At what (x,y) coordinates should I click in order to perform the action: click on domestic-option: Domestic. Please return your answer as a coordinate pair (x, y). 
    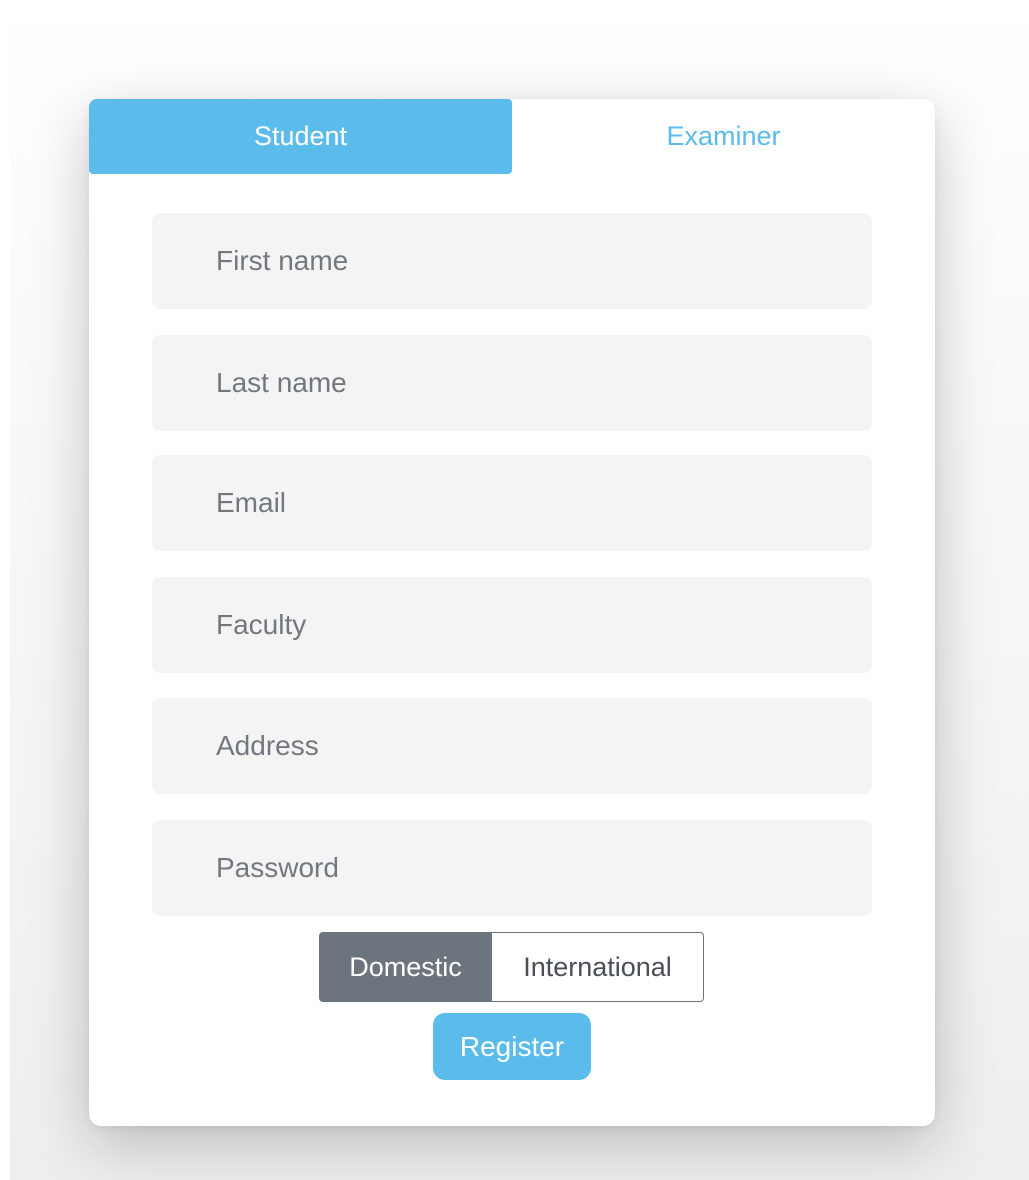
    Looking at the image, I should click on (405, 967).